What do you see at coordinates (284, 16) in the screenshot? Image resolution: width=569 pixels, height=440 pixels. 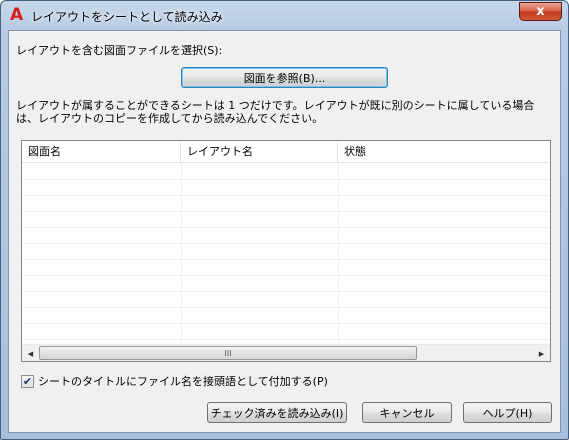 I see `title-bar: A レイアウトをシートとして読み込み x` at bounding box center [284, 16].